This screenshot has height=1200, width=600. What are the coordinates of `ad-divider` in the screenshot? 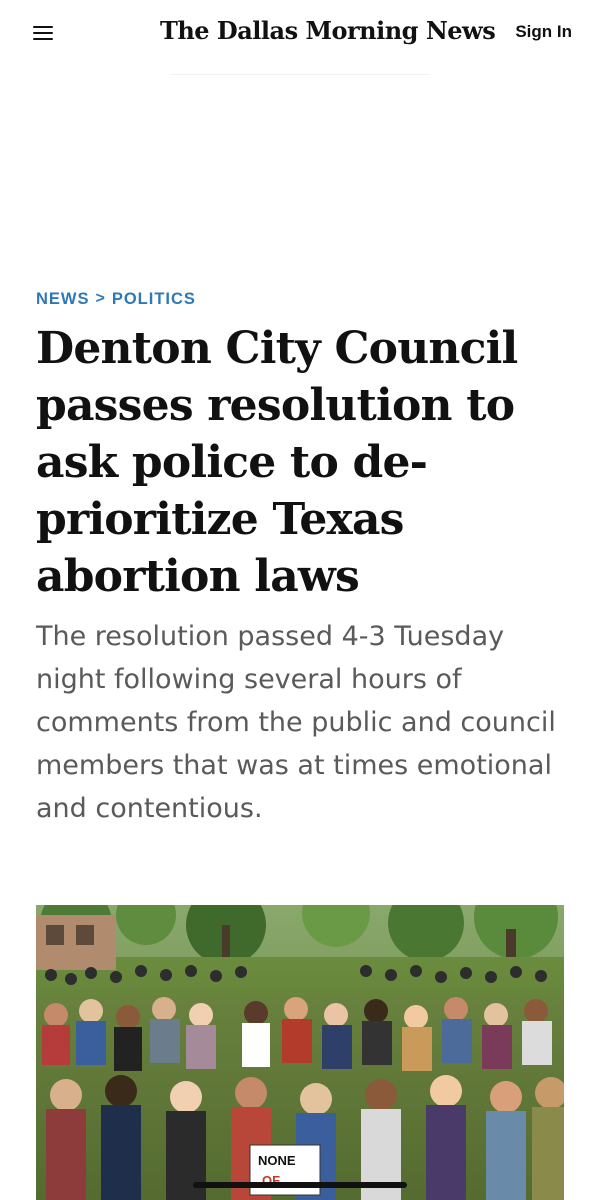 It's located at (300, 74).